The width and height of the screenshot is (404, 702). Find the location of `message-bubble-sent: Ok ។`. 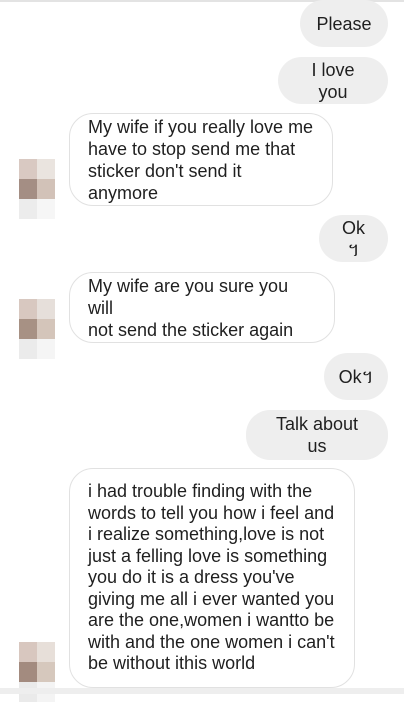

message-bubble-sent: Ok ។ is located at coordinates (353, 238).